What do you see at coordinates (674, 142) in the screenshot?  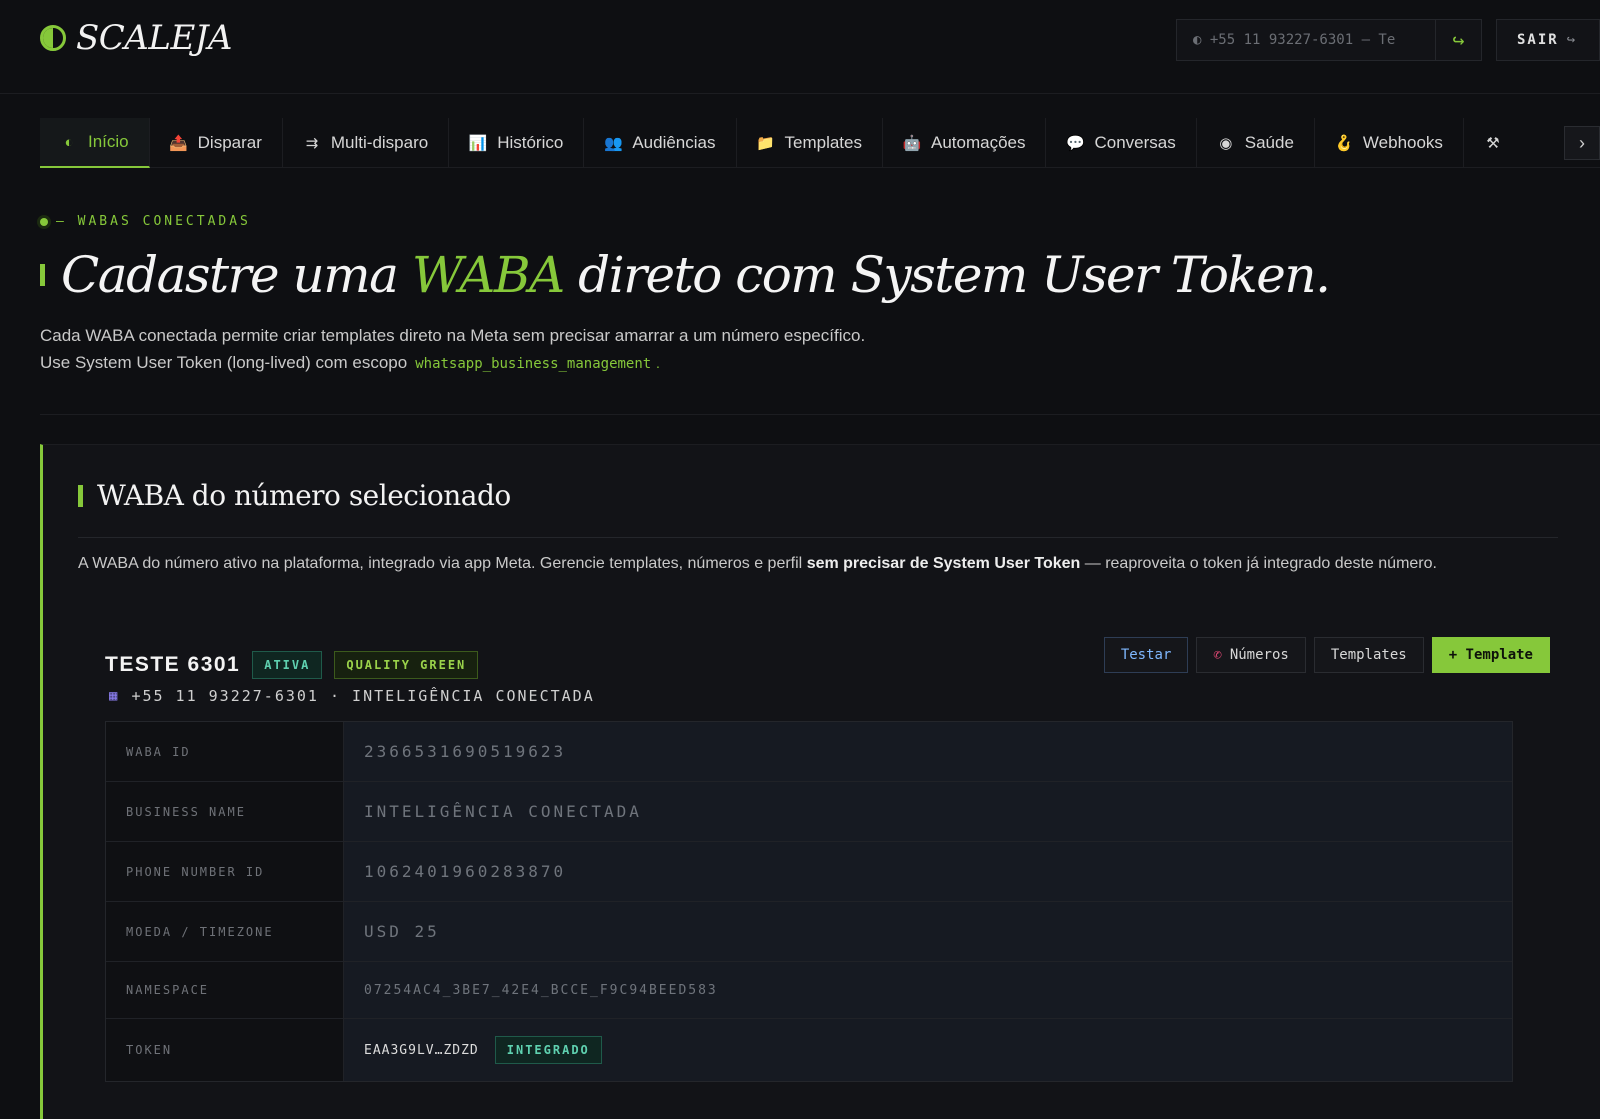 I see `tab-label: Audiências` at bounding box center [674, 142].